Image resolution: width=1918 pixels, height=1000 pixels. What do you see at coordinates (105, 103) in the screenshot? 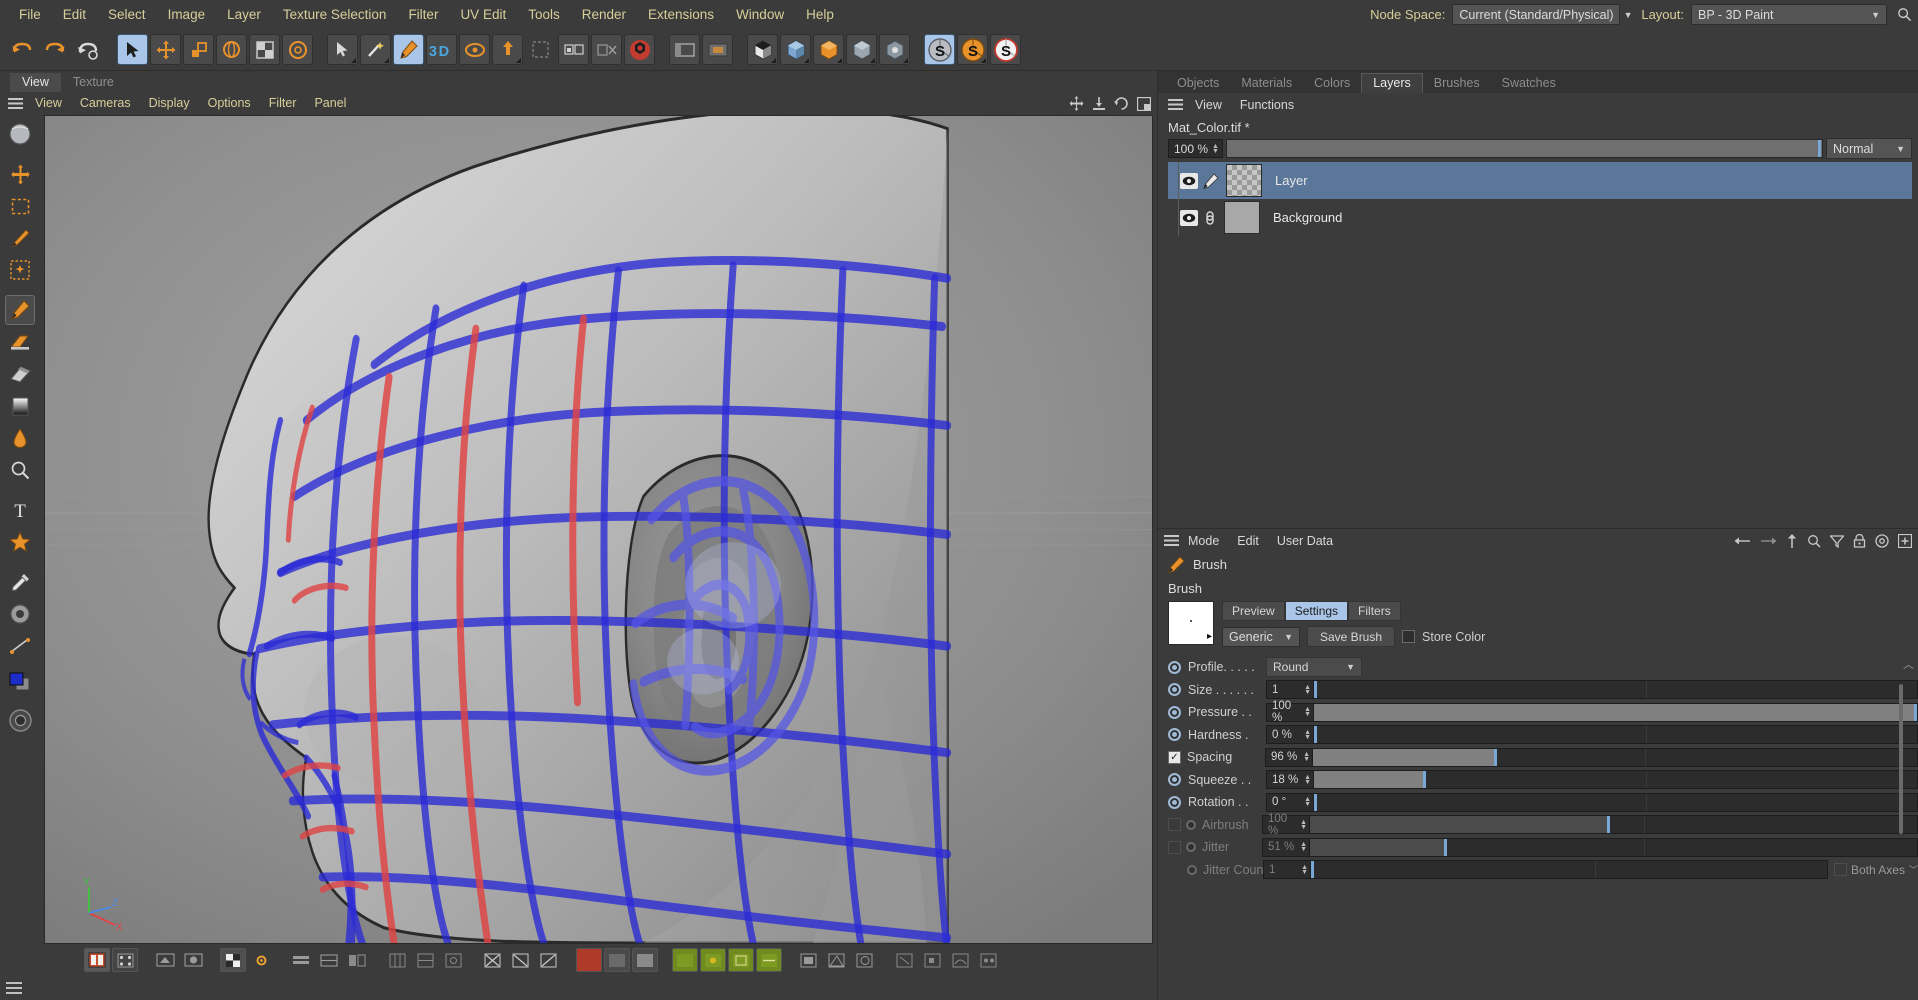
I see `viewport-menu-cameras: Cameras` at bounding box center [105, 103].